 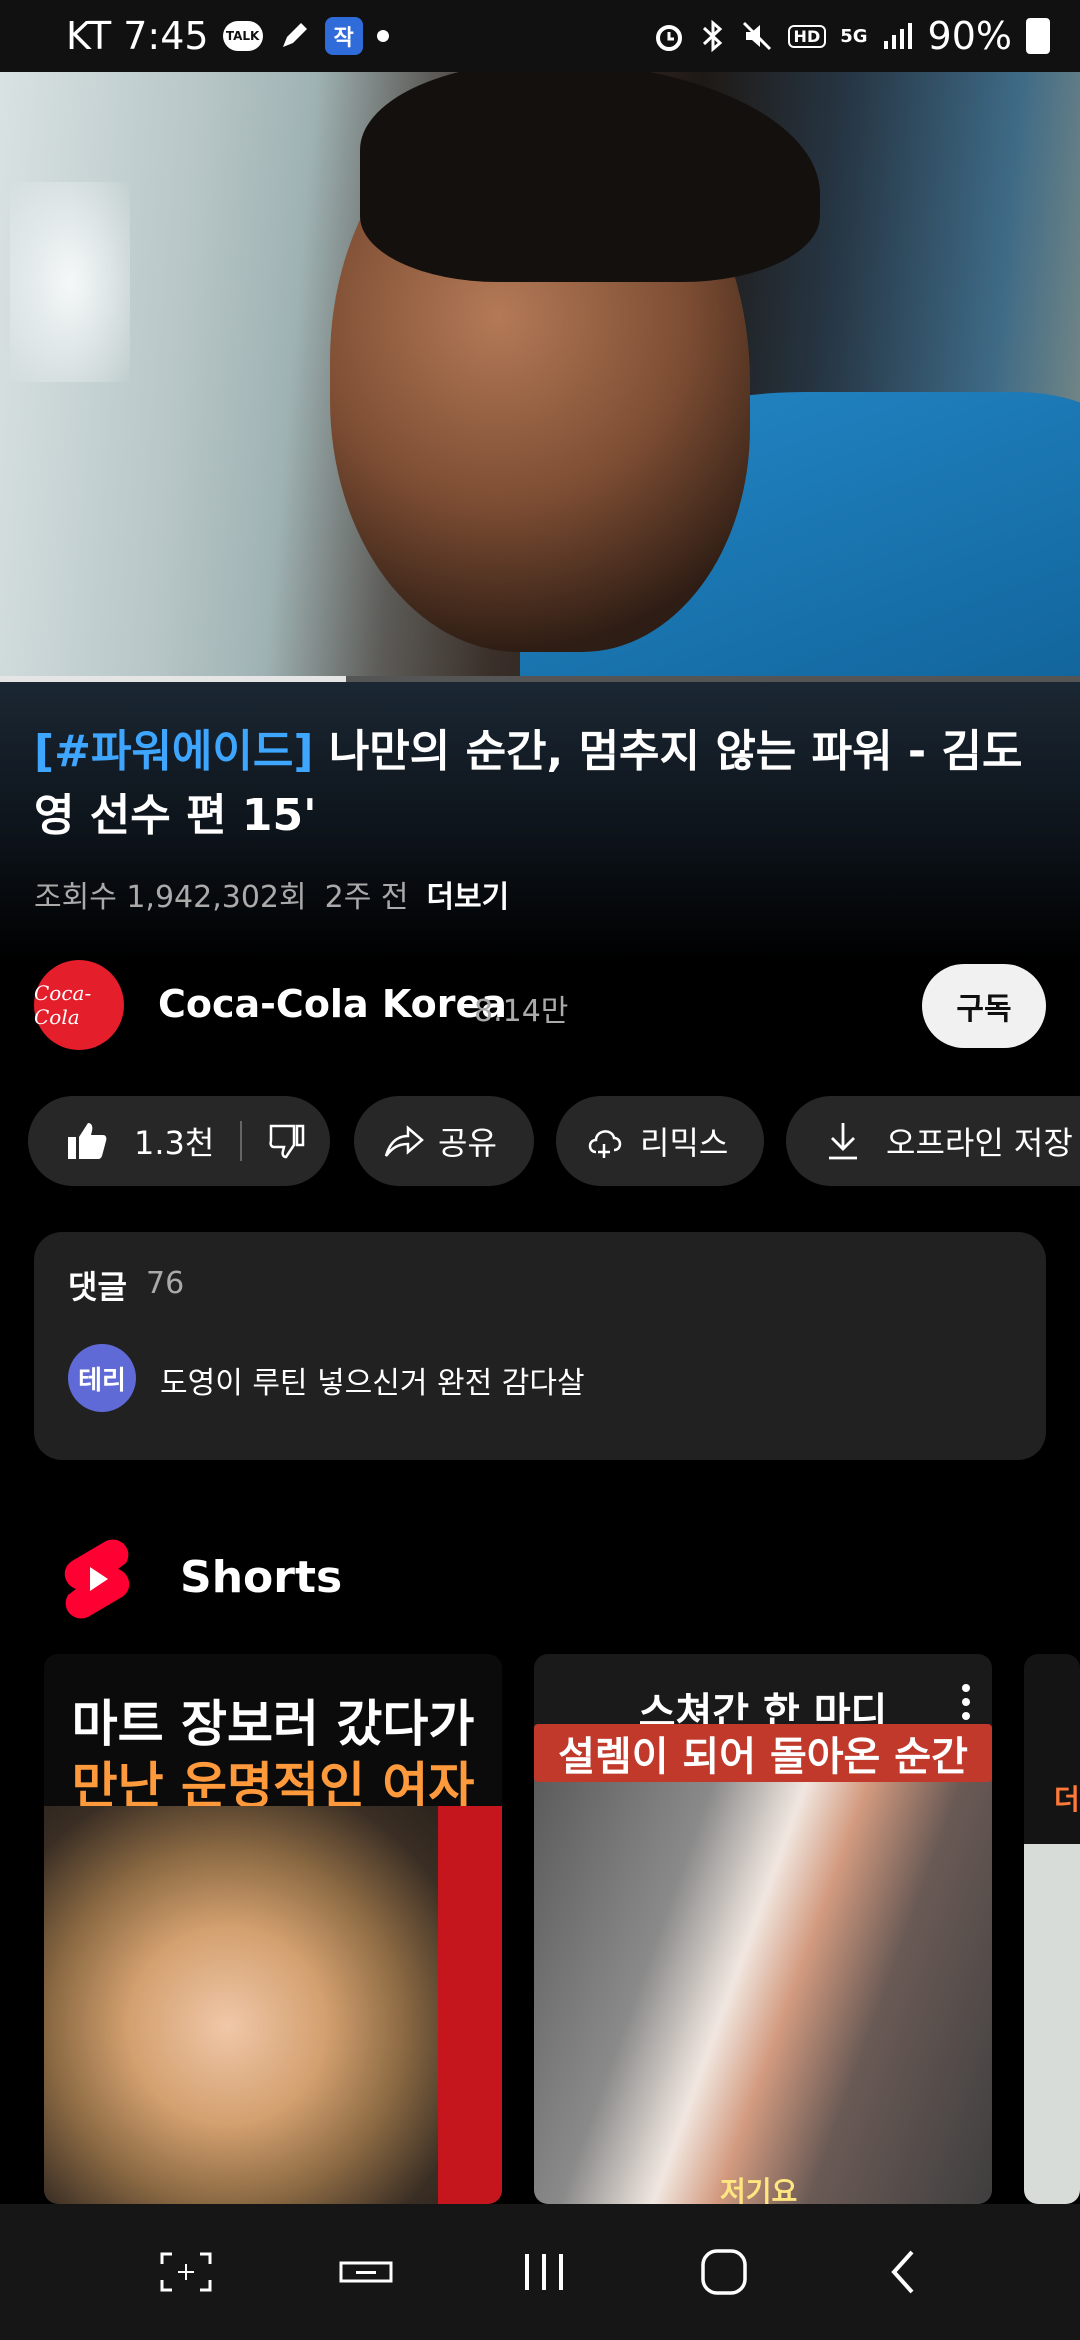 I want to click on more-options-icon, so click(x=967, y=1702).